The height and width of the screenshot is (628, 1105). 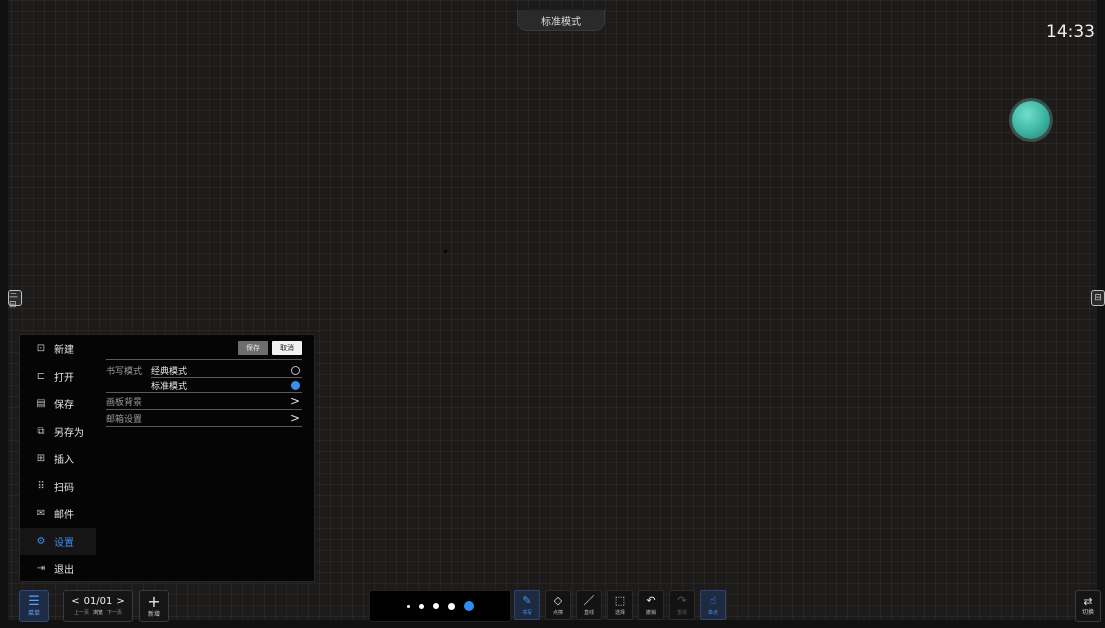 What do you see at coordinates (41, 459) in the screenshot?
I see `insert-icon: ⊞` at bounding box center [41, 459].